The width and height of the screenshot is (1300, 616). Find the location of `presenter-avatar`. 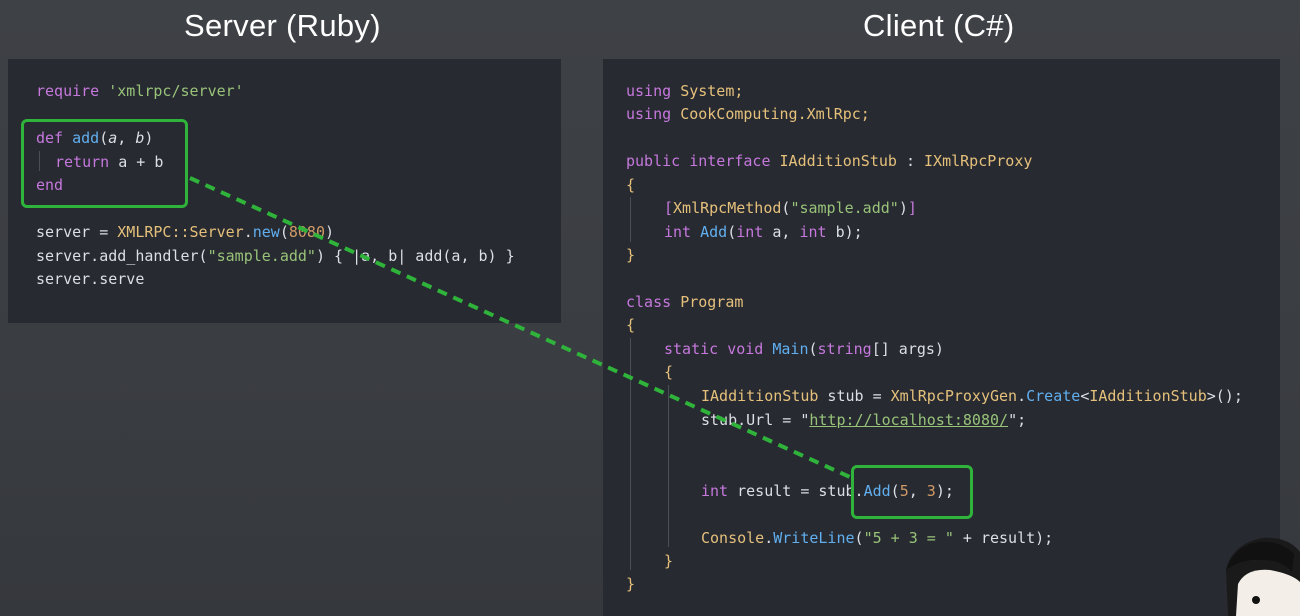

presenter-avatar is located at coordinates (1263, 576).